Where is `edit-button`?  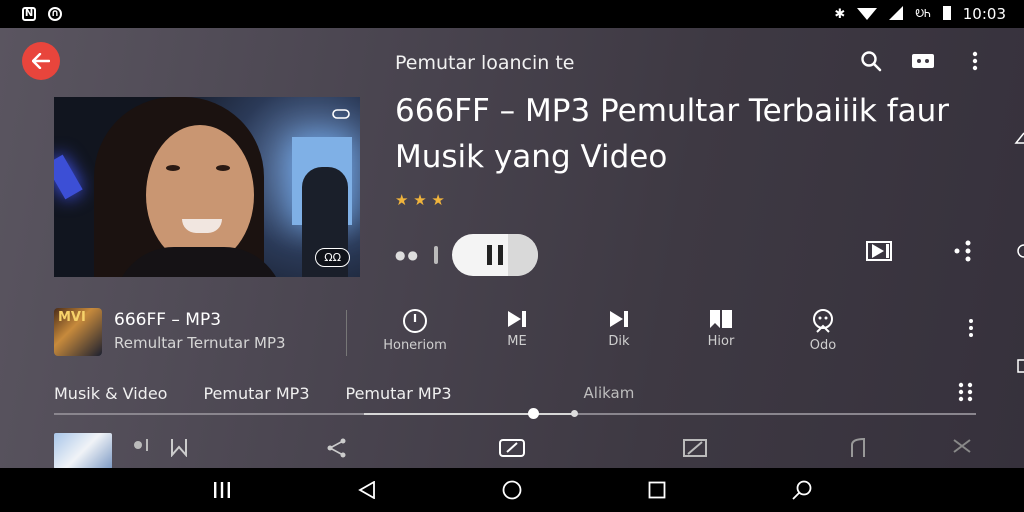 edit-button is located at coordinates (512, 450).